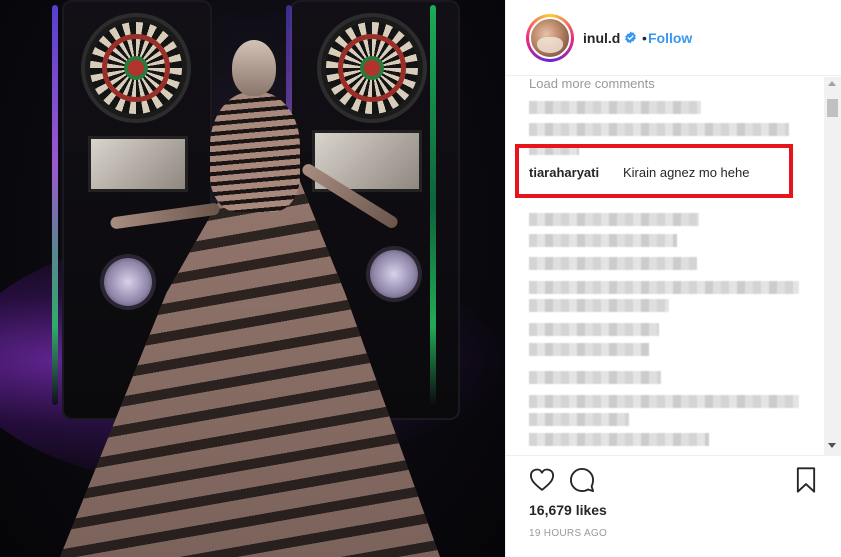 The width and height of the screenshot is (841, 557). Describe the element at coordinates (254, 68) in the screenshot. I see `head` at that location.